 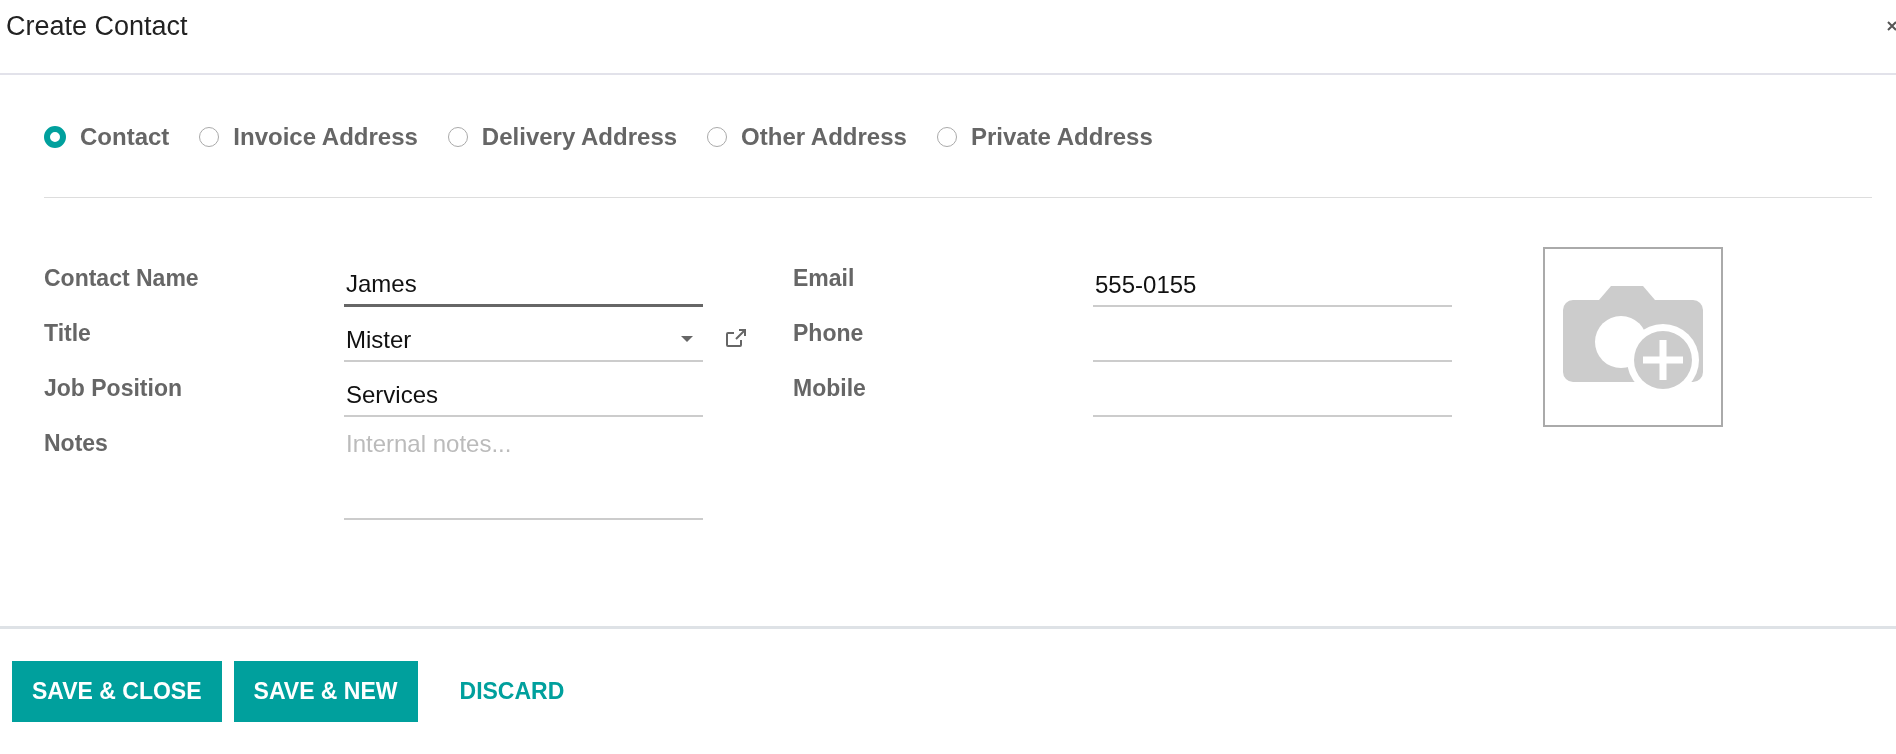 What do you see at coordinates (325, 136) in the screenshot?
I see `radio-label: Invoice Address` at bounding box center [325, 136].